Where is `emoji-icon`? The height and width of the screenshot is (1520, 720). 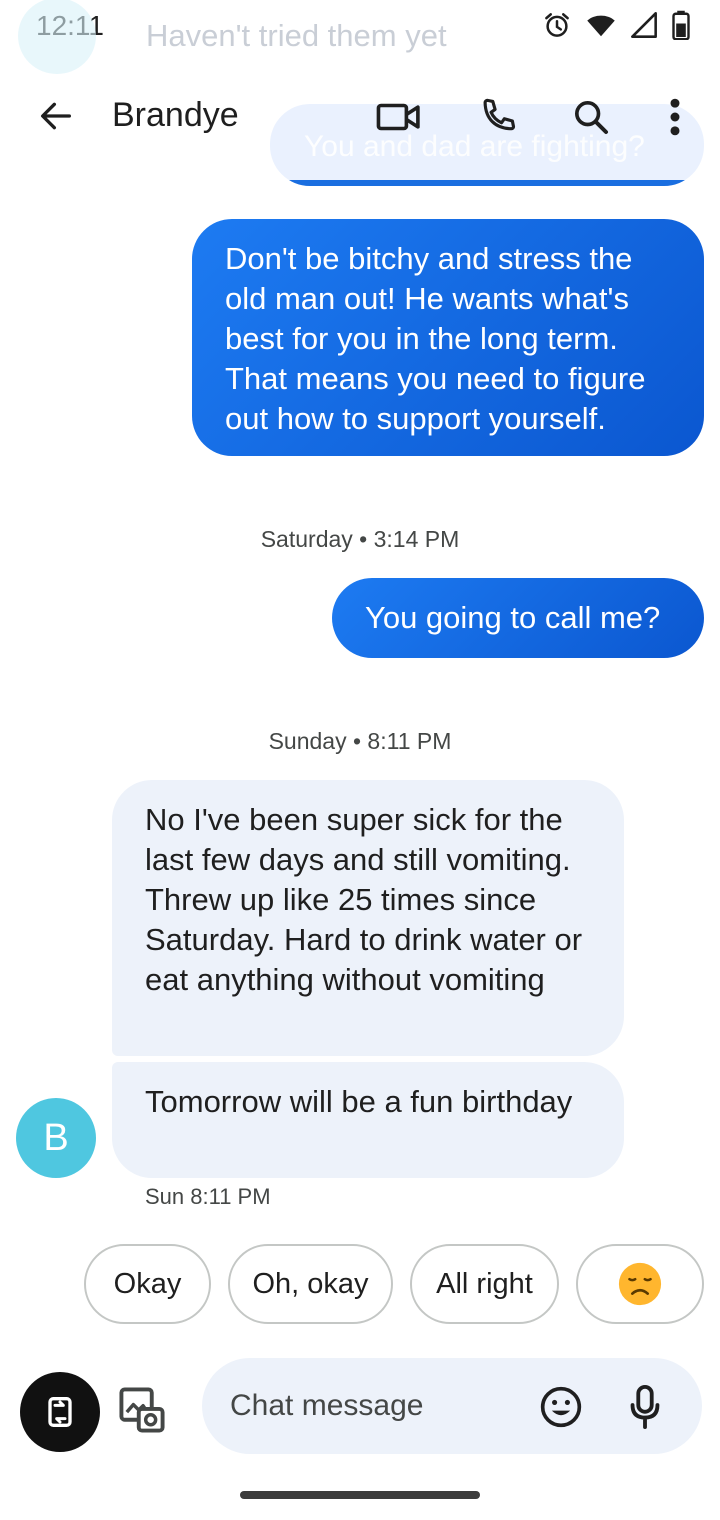
emoji-icon is located at coordinates (561, 1407).